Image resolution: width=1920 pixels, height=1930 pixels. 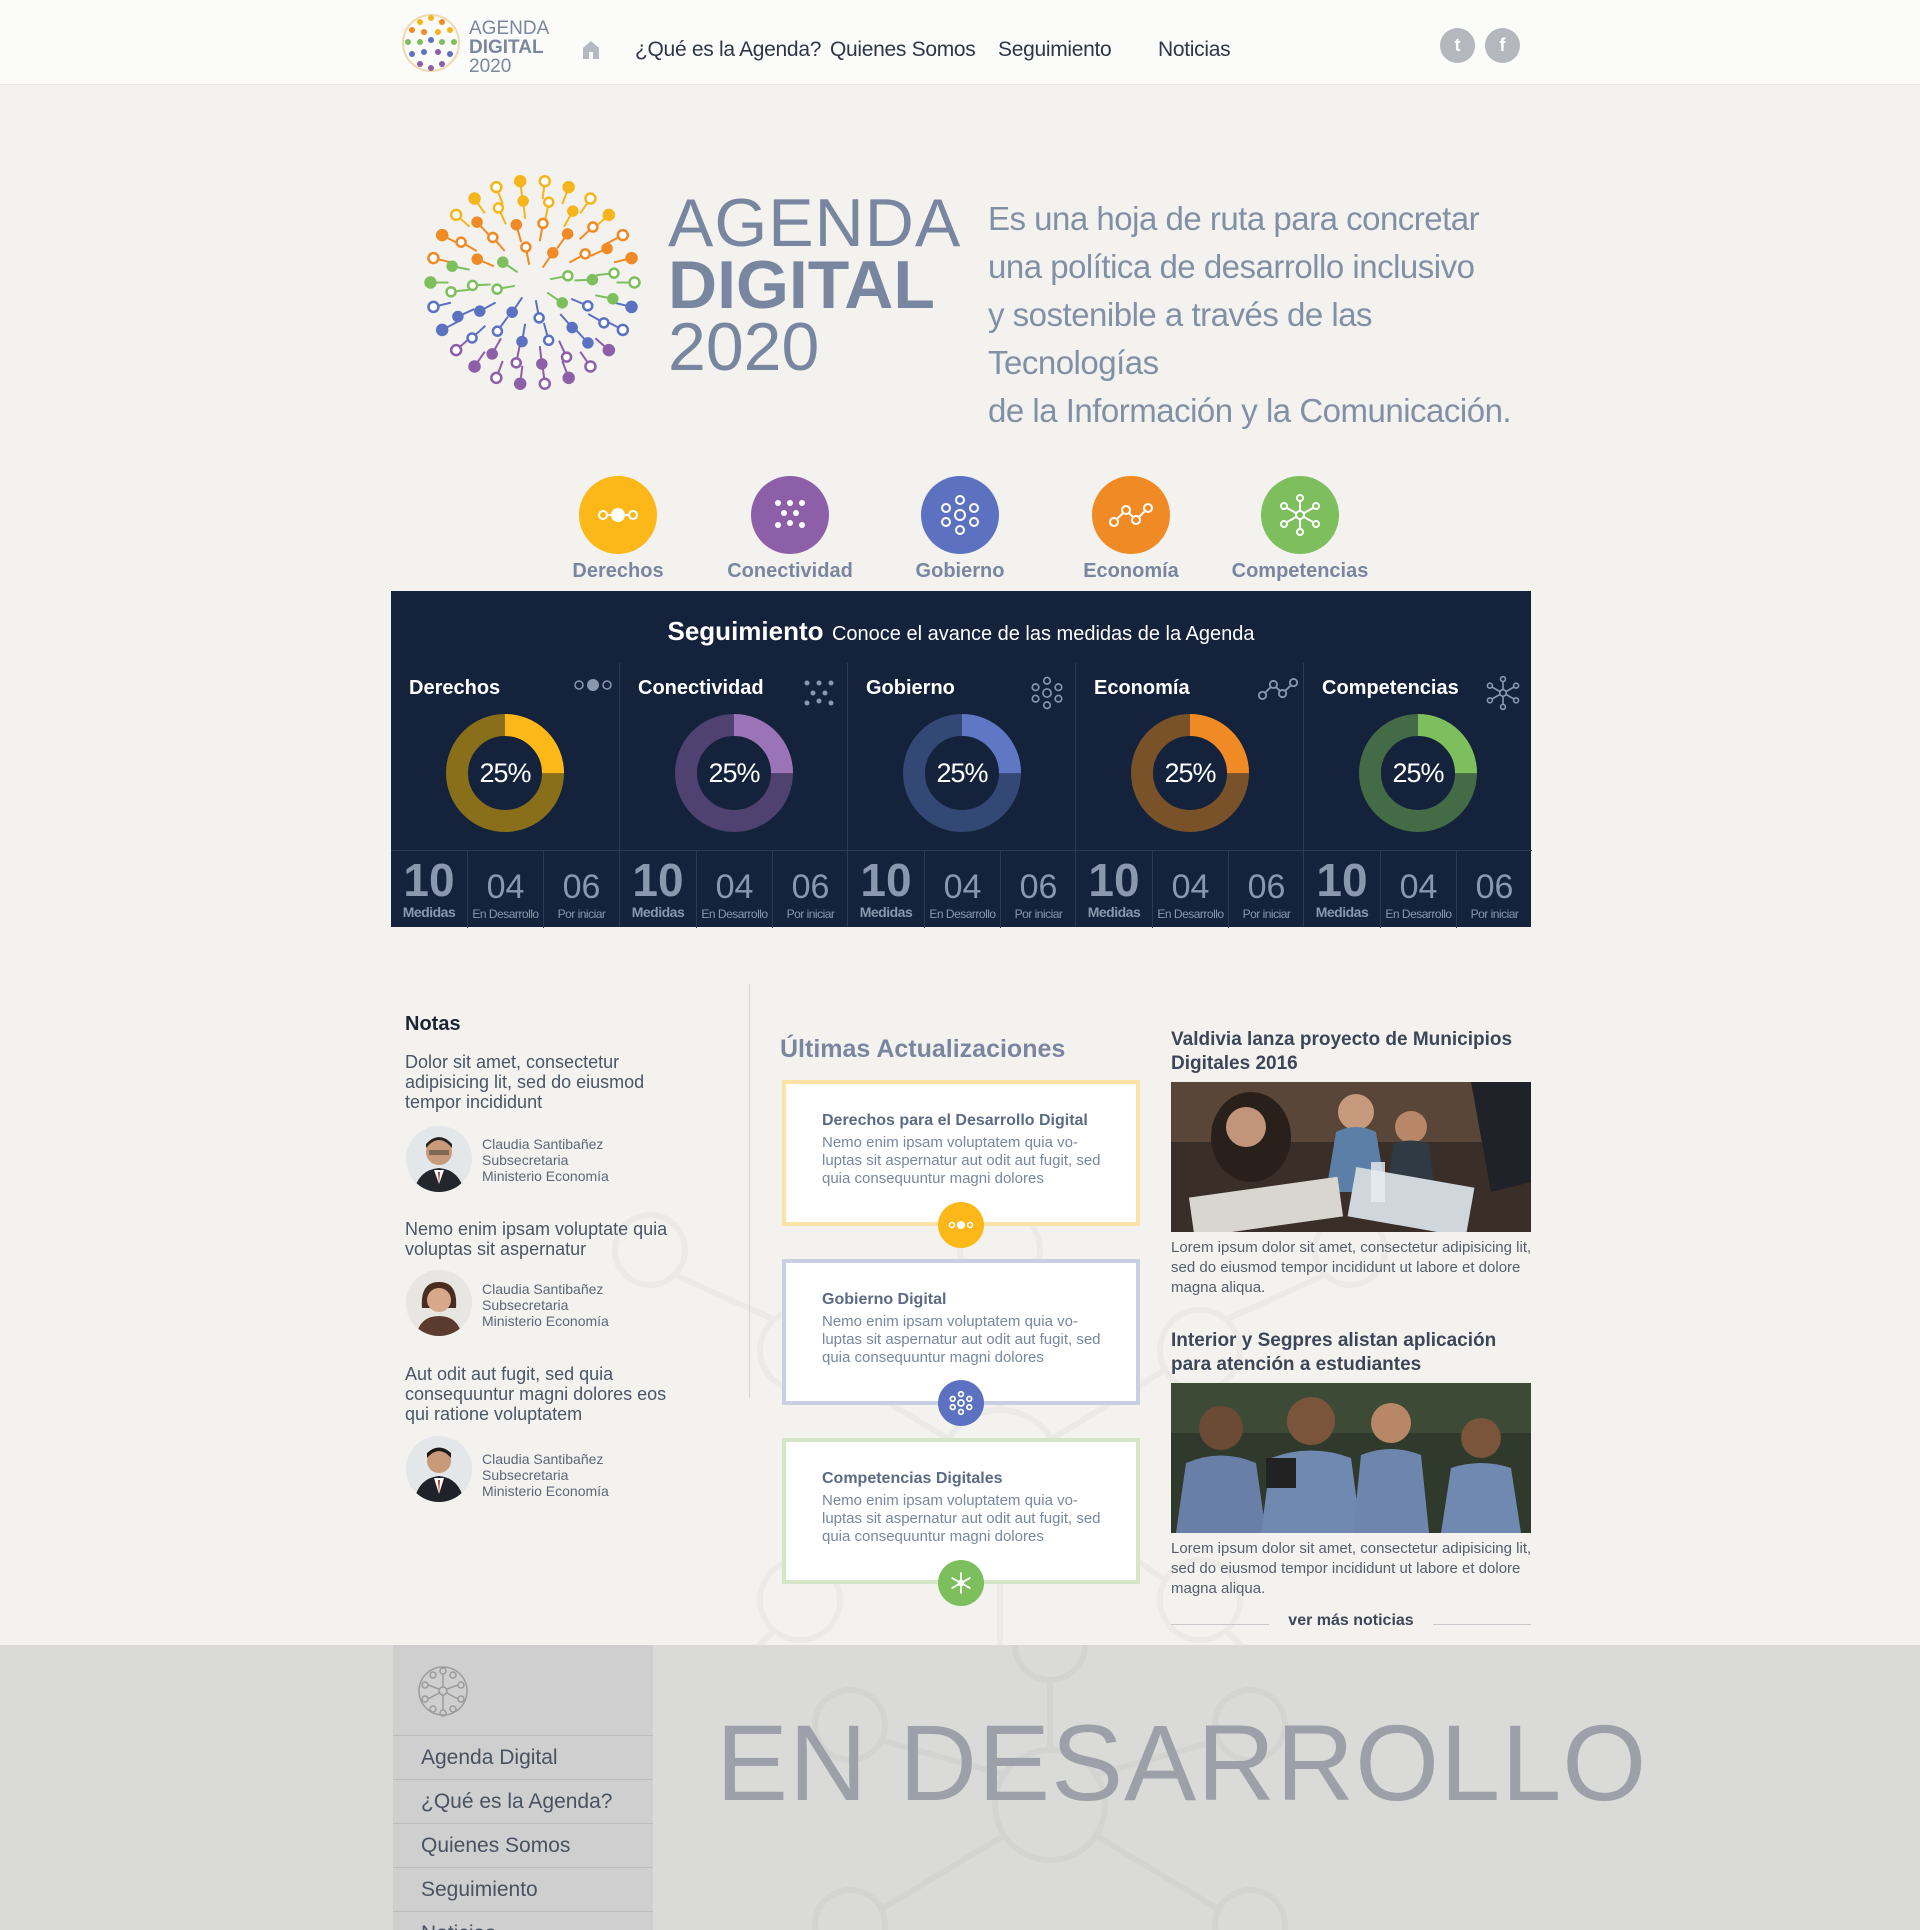 What do you see at coordinates (814, 287) in the screenshot?
I see `hero-title: AGENDA DIGITAL 2020` at bounding box center [814, 287].